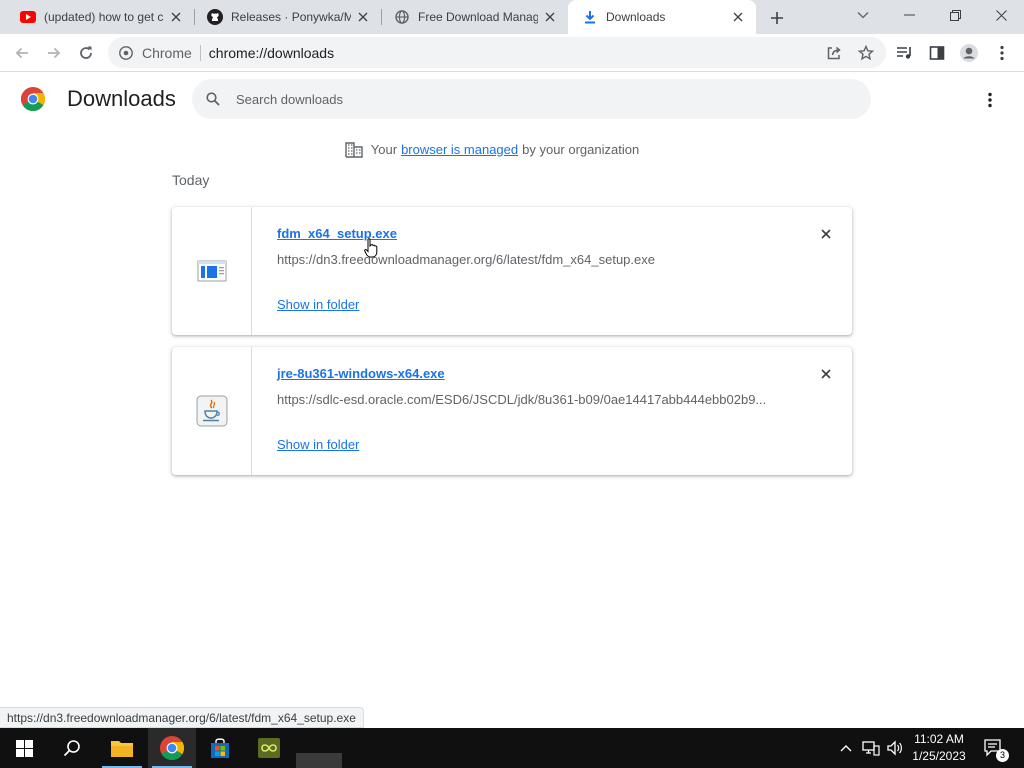 Image resolution: width=1024 pixels, height=768 pixels. What do you see at coordinates (104, 17) in the screenshot?
I see `tab-title: (updated) how to get c` at bounding box center [104, 17].